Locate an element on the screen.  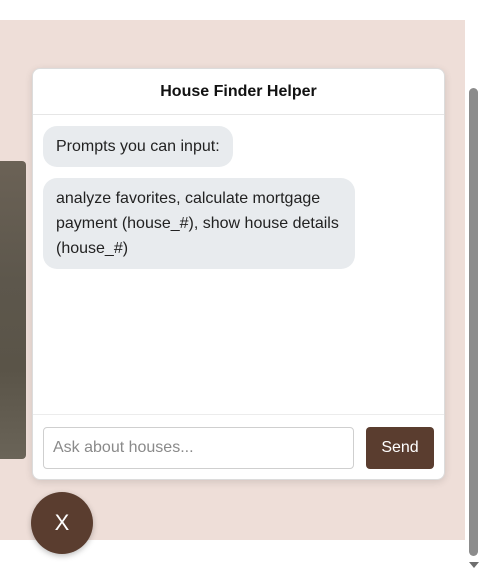
scrollbar-thumb is located at coordinates (473, 322).